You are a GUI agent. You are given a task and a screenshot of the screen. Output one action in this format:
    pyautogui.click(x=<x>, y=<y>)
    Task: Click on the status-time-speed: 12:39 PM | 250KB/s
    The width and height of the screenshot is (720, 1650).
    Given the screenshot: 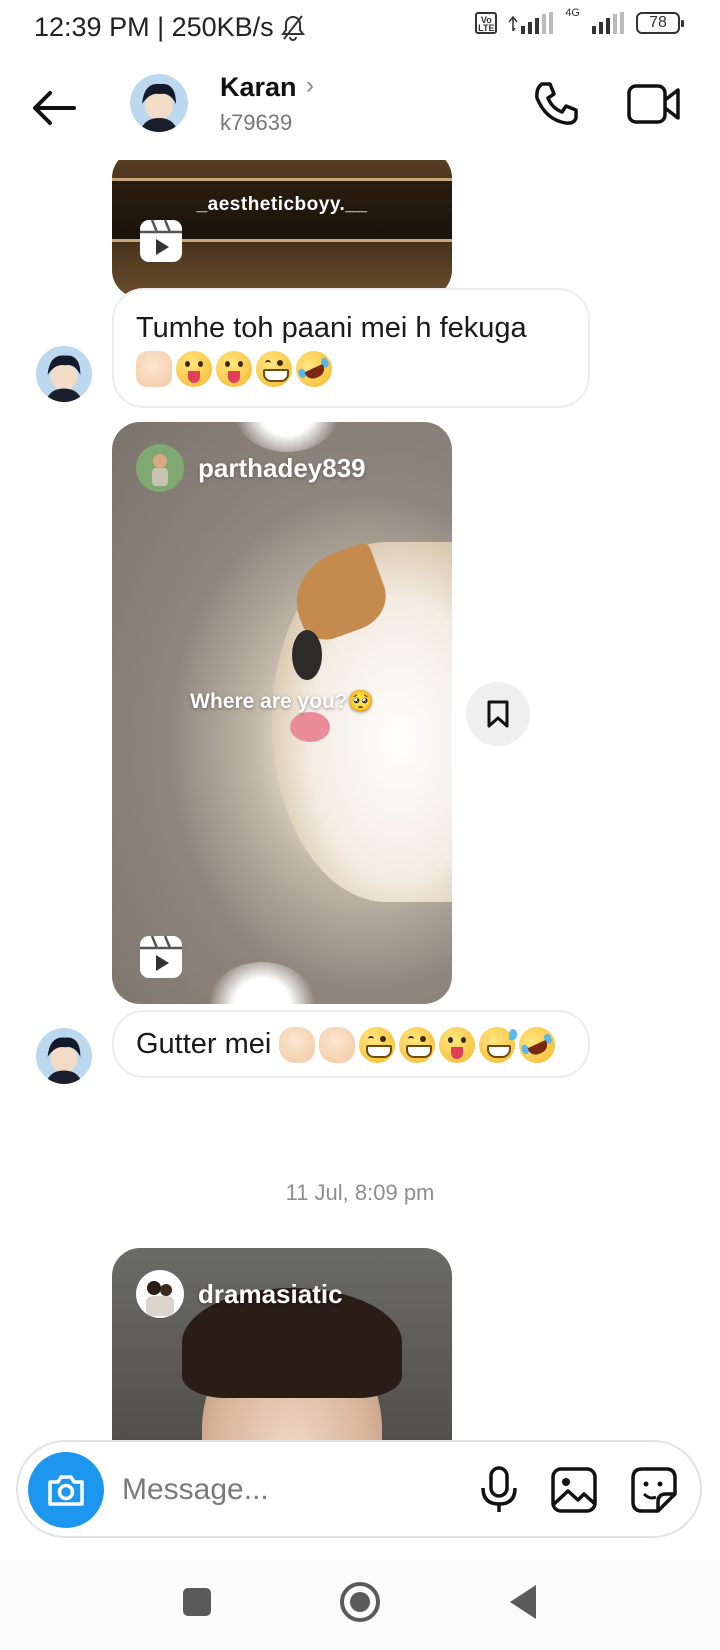 What is the action you would take?
    pyautogui.click(x=154, y=27)
    